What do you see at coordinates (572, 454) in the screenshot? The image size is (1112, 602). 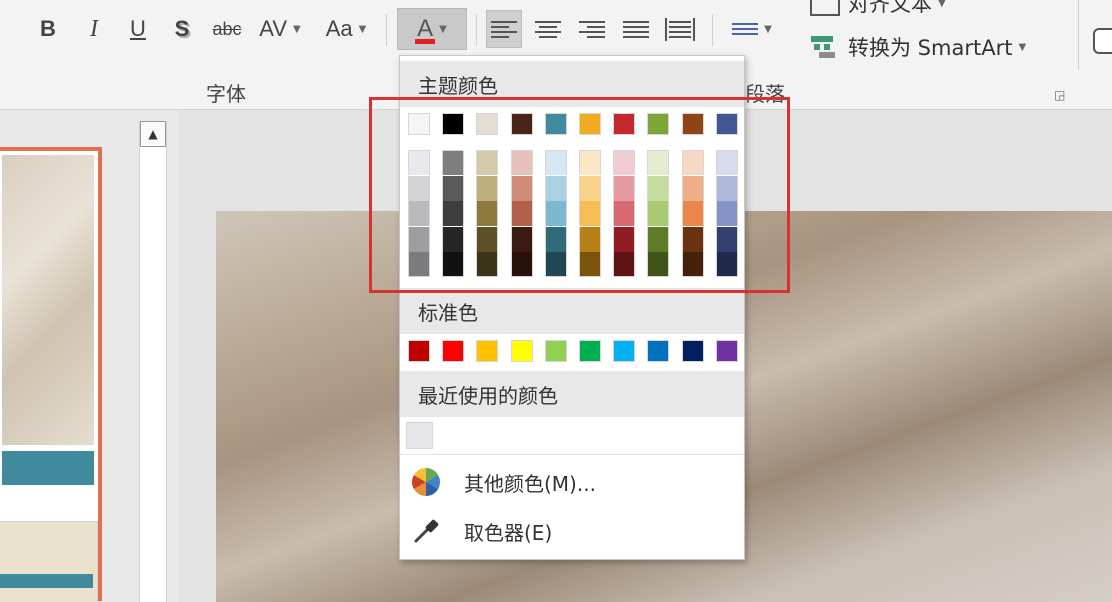 I see `menu-divider` at bounding box center [572, 454].